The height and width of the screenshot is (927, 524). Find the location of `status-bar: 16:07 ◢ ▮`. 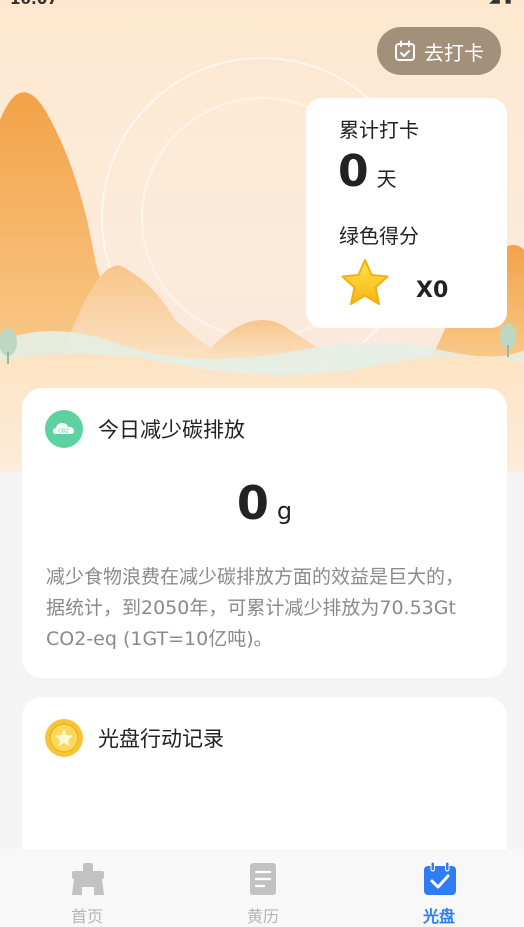

status-bar: 16:07 ◢ ▮ is located at coordinates (262, 5).